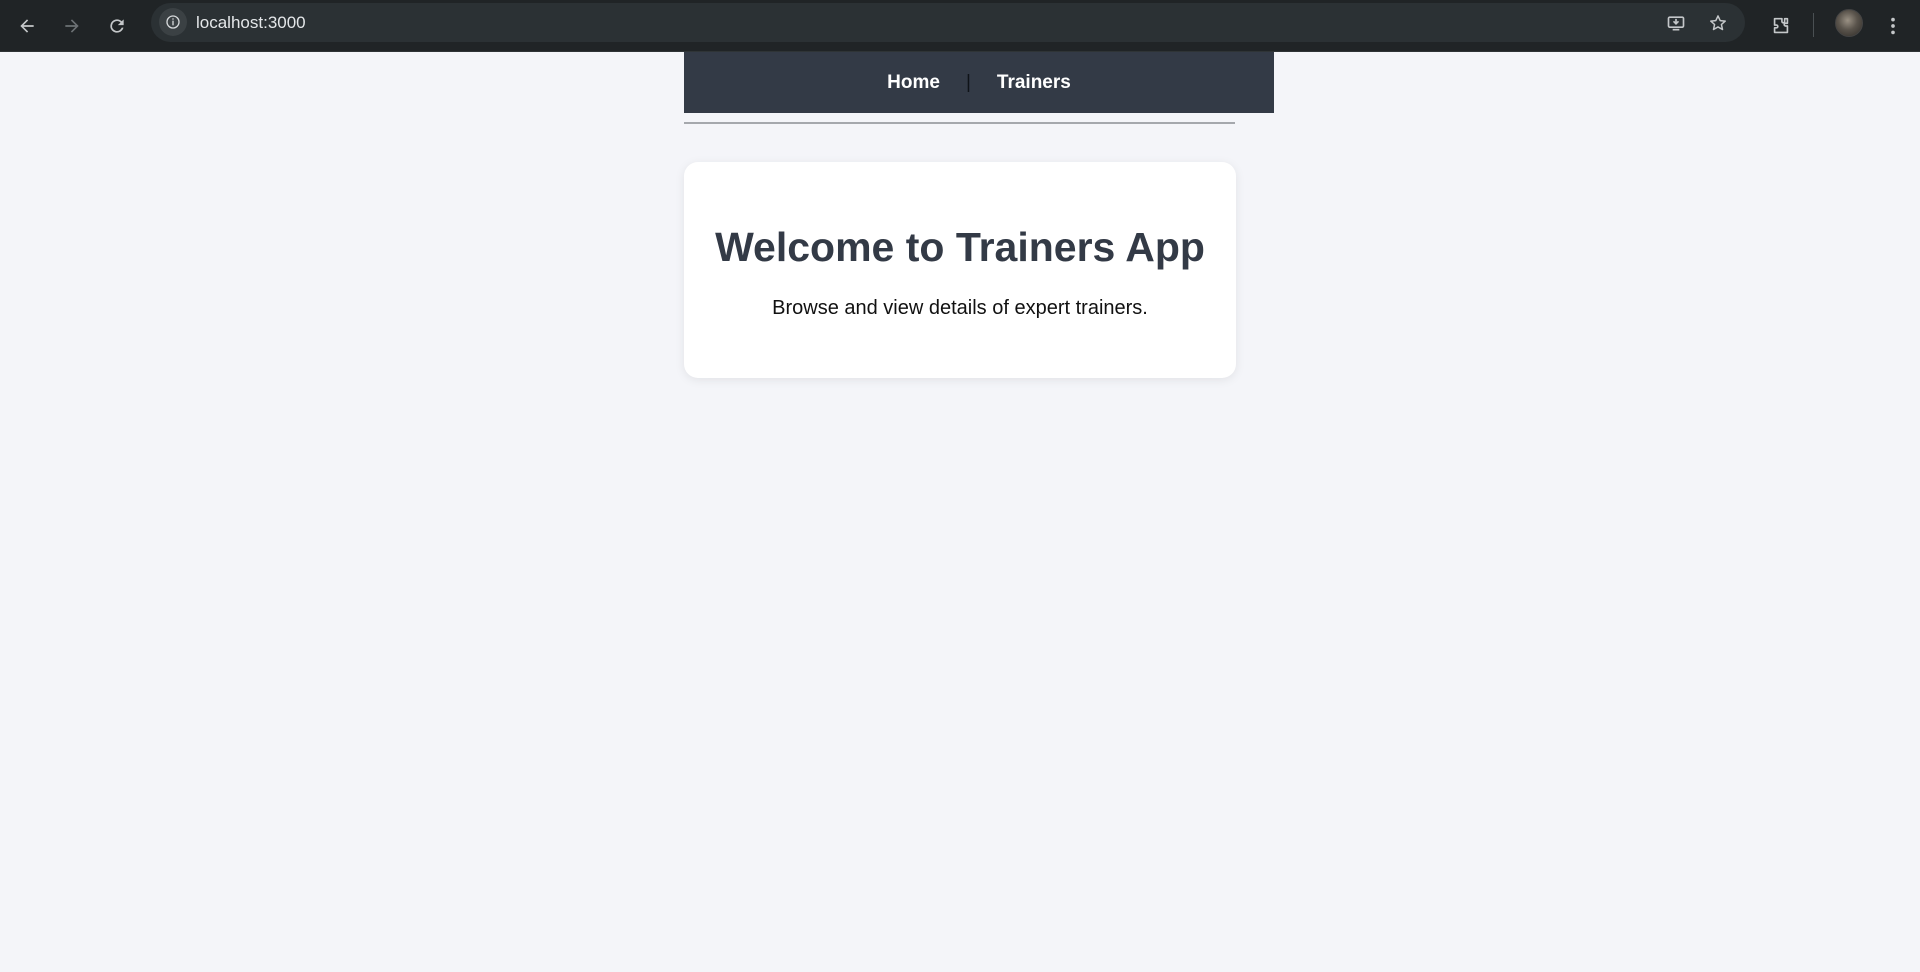  Describe the element at coordinates (913, 83) in the screenshot. I see `nav-home-link: Home` at that location.